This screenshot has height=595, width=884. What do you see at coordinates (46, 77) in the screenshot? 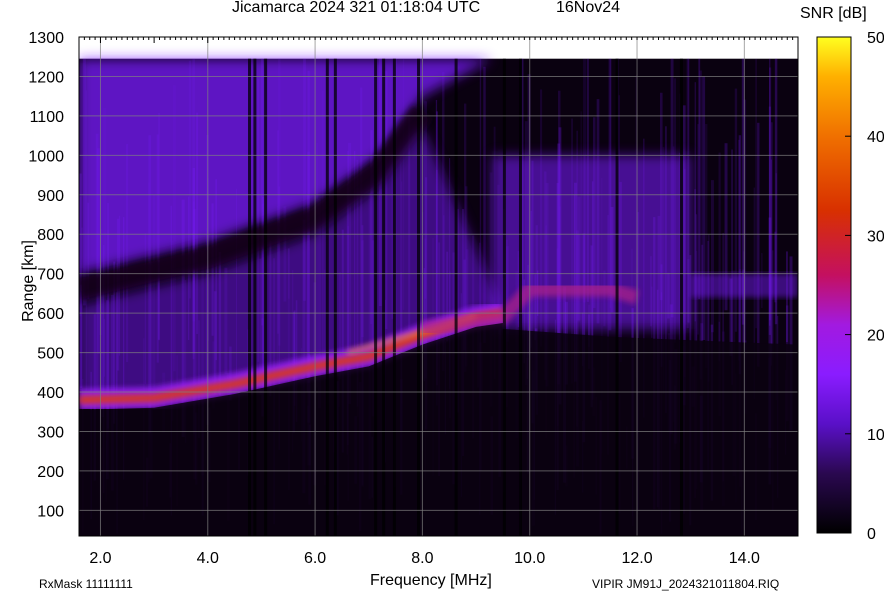
I see `y-tick-label: 1200` at bounding box center [46, 77].